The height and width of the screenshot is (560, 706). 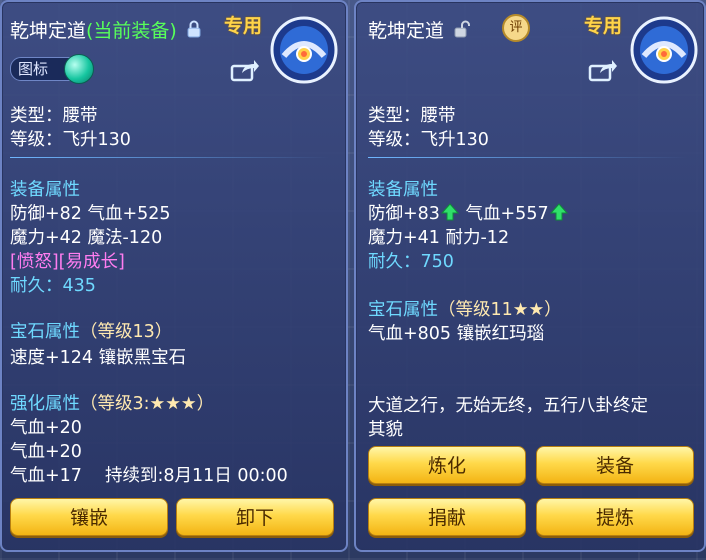 I want to click on gem-level: （等级11★★）, so click(x=500, y=310).